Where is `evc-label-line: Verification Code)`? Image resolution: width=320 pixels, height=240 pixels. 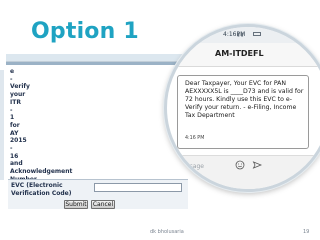 evc-label-line: Verification Code) is located at coordinates (41, 193).